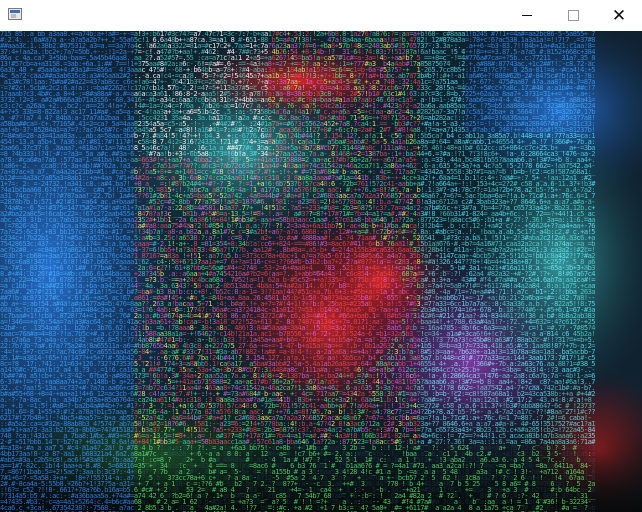 The image size is (642, 512). I want to click on close-icon: ✕, so click(619, 15).